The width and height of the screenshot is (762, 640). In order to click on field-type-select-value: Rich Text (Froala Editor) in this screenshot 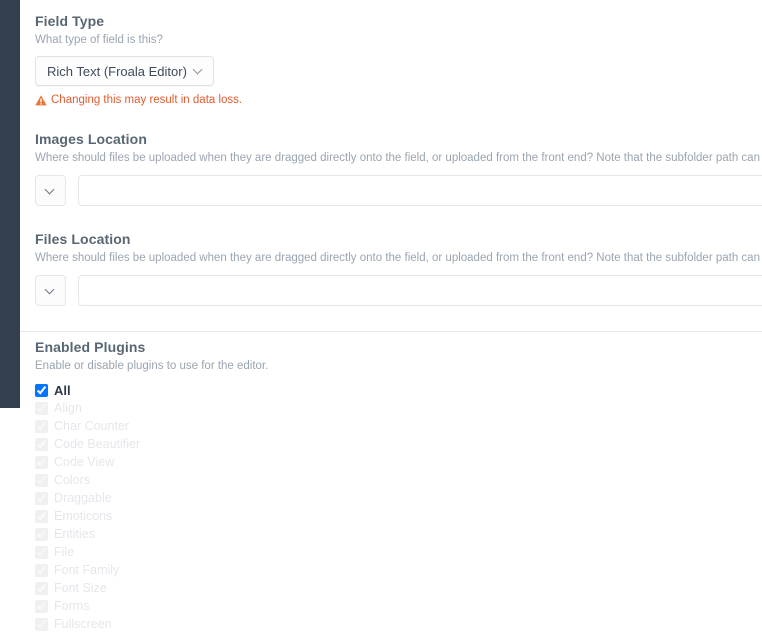, I will do `click(117, 71)`.